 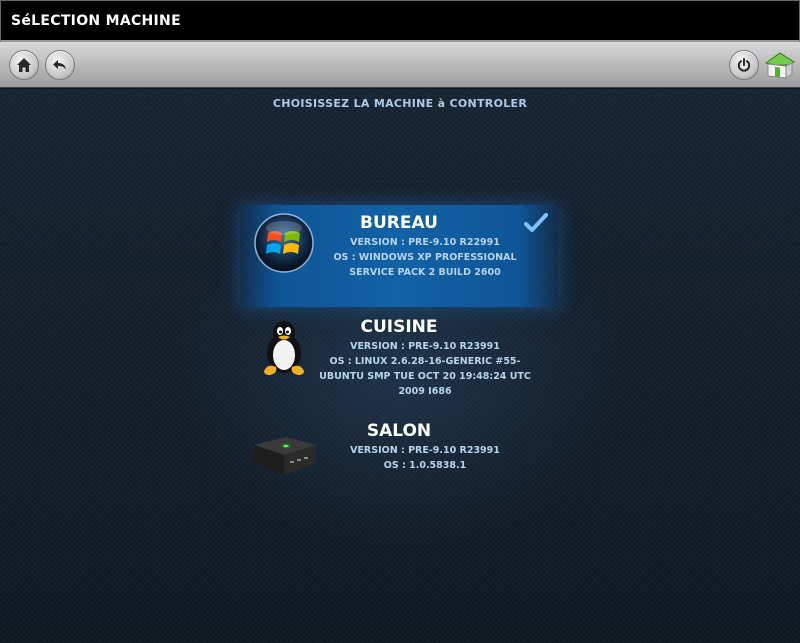 What do you see at coordinates (400, 65) in the screenshot?
I see `toolbar` at bounding box center [400, 65].